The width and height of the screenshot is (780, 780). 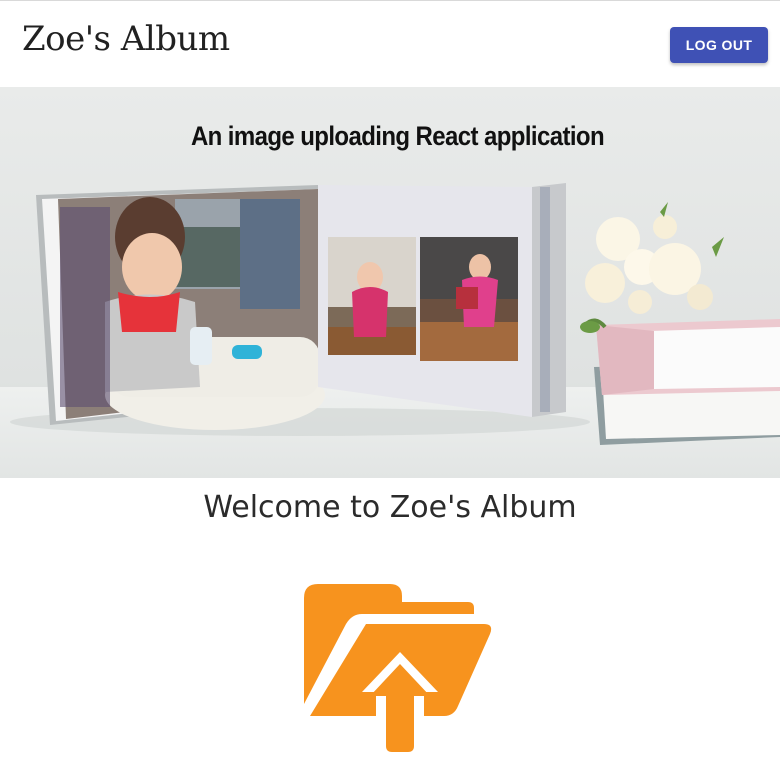 I want to click on logout-button: LOG OUT, so click(x=719, y=45).